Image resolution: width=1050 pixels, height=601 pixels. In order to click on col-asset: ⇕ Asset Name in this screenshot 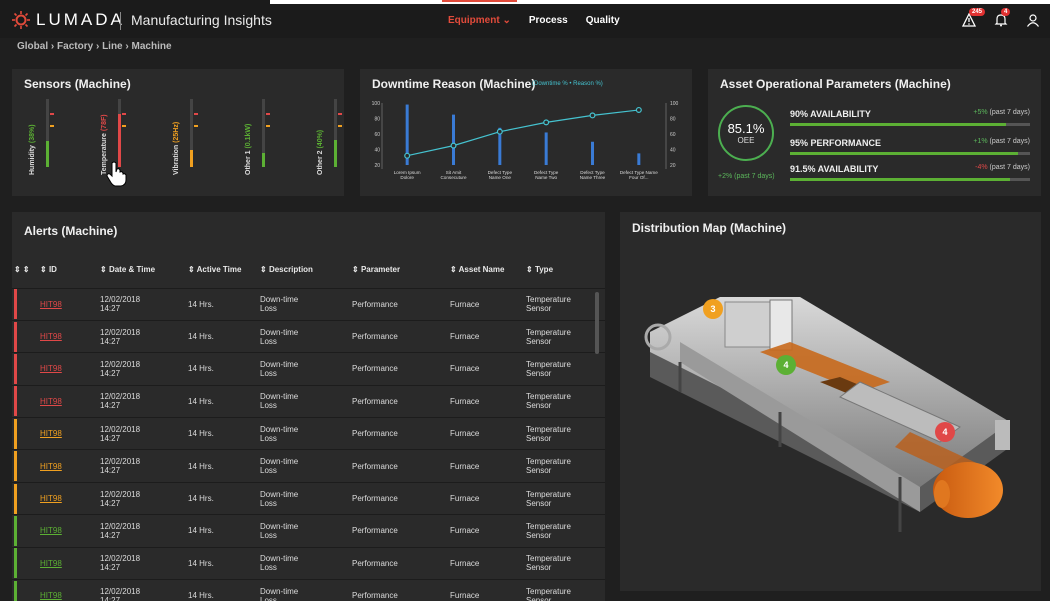, I will do `click(486, 270)`.